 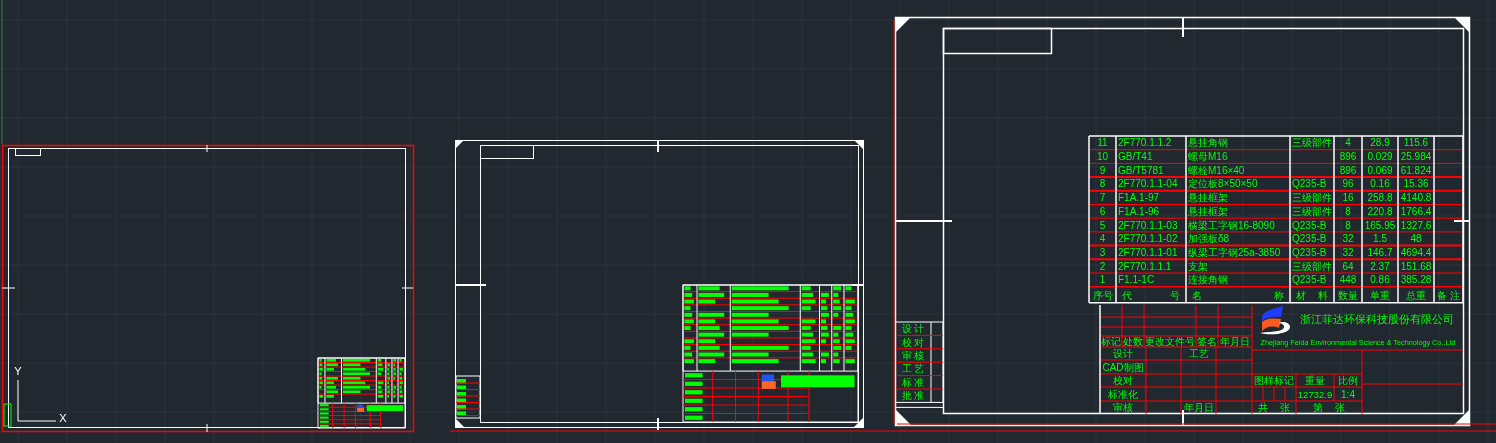 I want to click on table-cell: 支架, so click(x=1198, y=266).